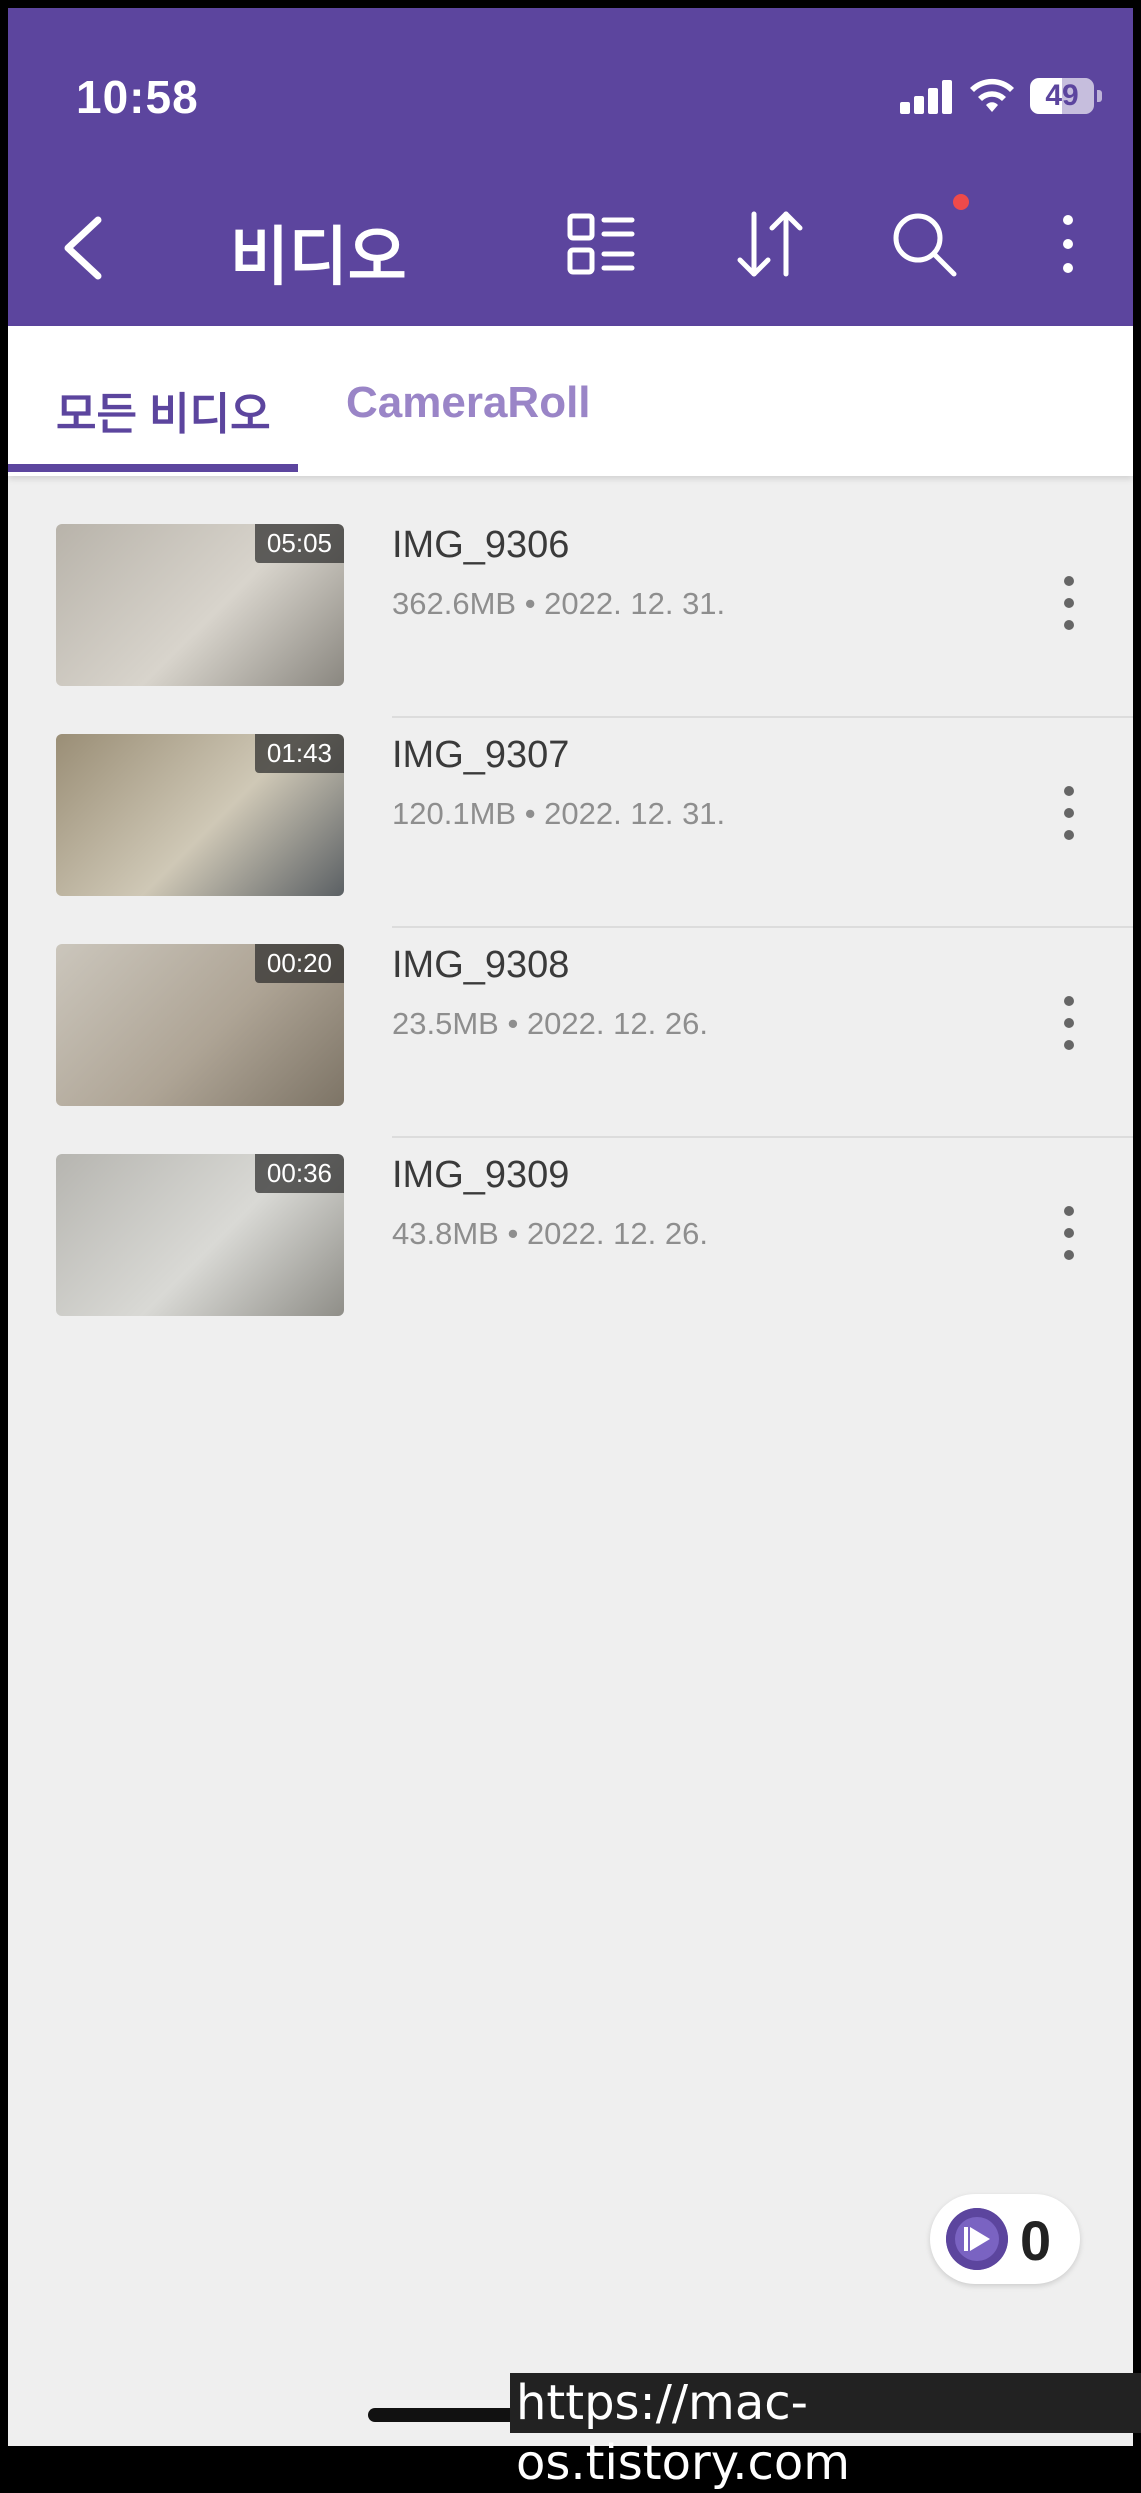 This screenshot has height=2493, width=1141. Describe the element at coordinates (445, 1233) in the screenshot. I see `video-size: 43.8MB` at that location.